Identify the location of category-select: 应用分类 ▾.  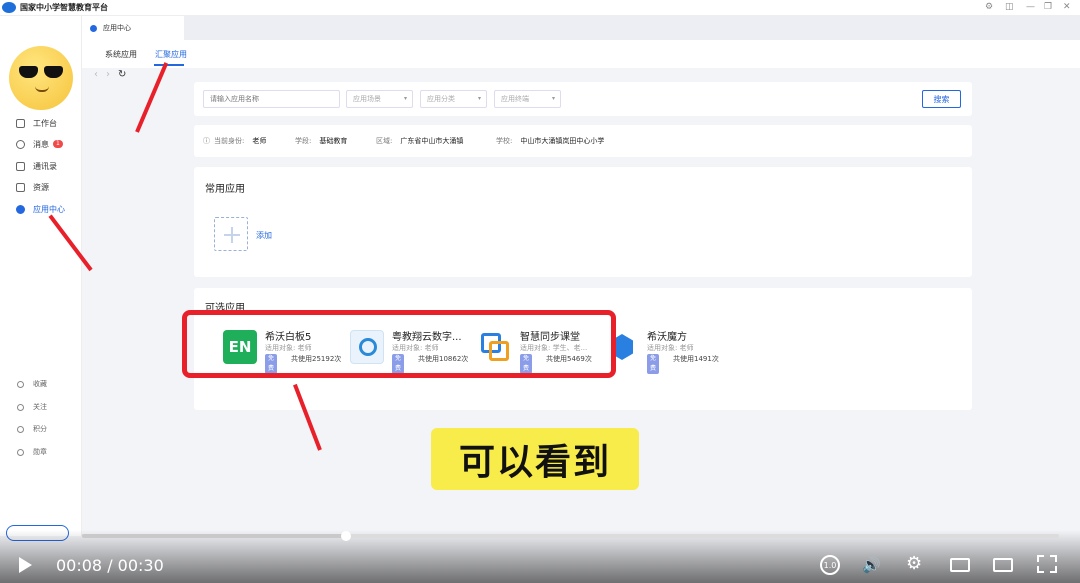
(453, 99).